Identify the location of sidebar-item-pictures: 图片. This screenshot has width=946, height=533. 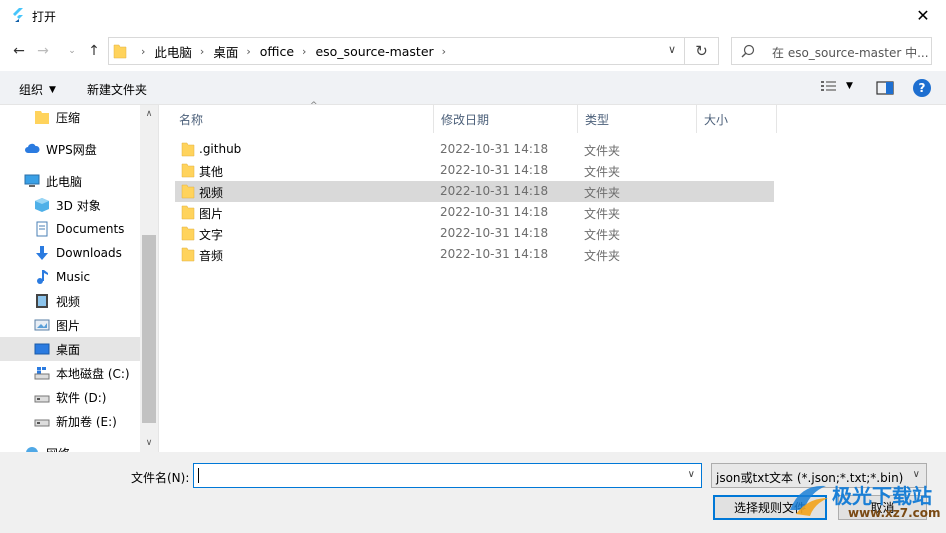
(70, 325).